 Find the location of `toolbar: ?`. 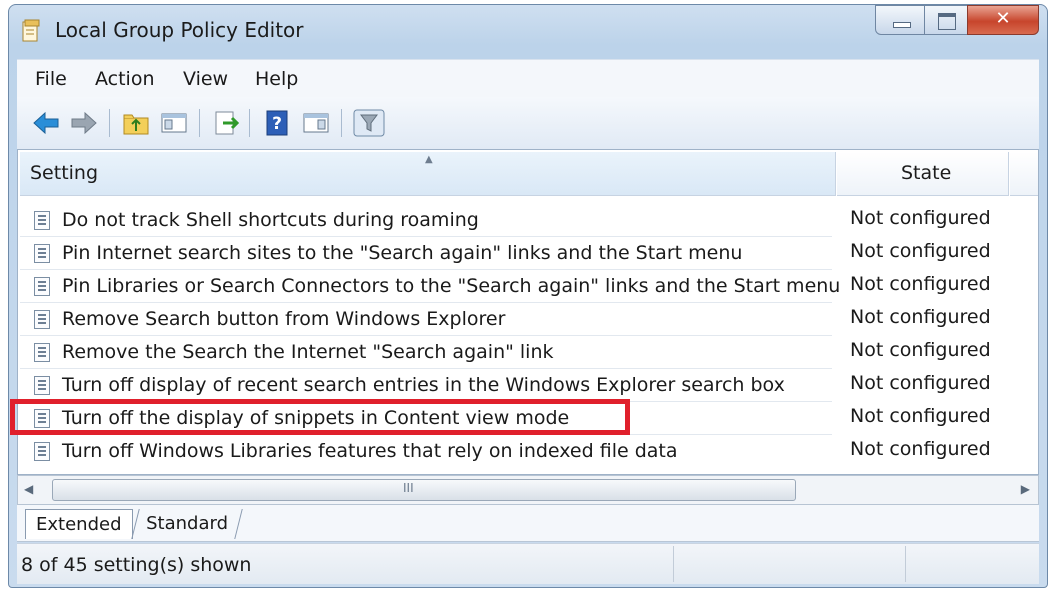

toolbar: ? is located at coordinates (528, 123).